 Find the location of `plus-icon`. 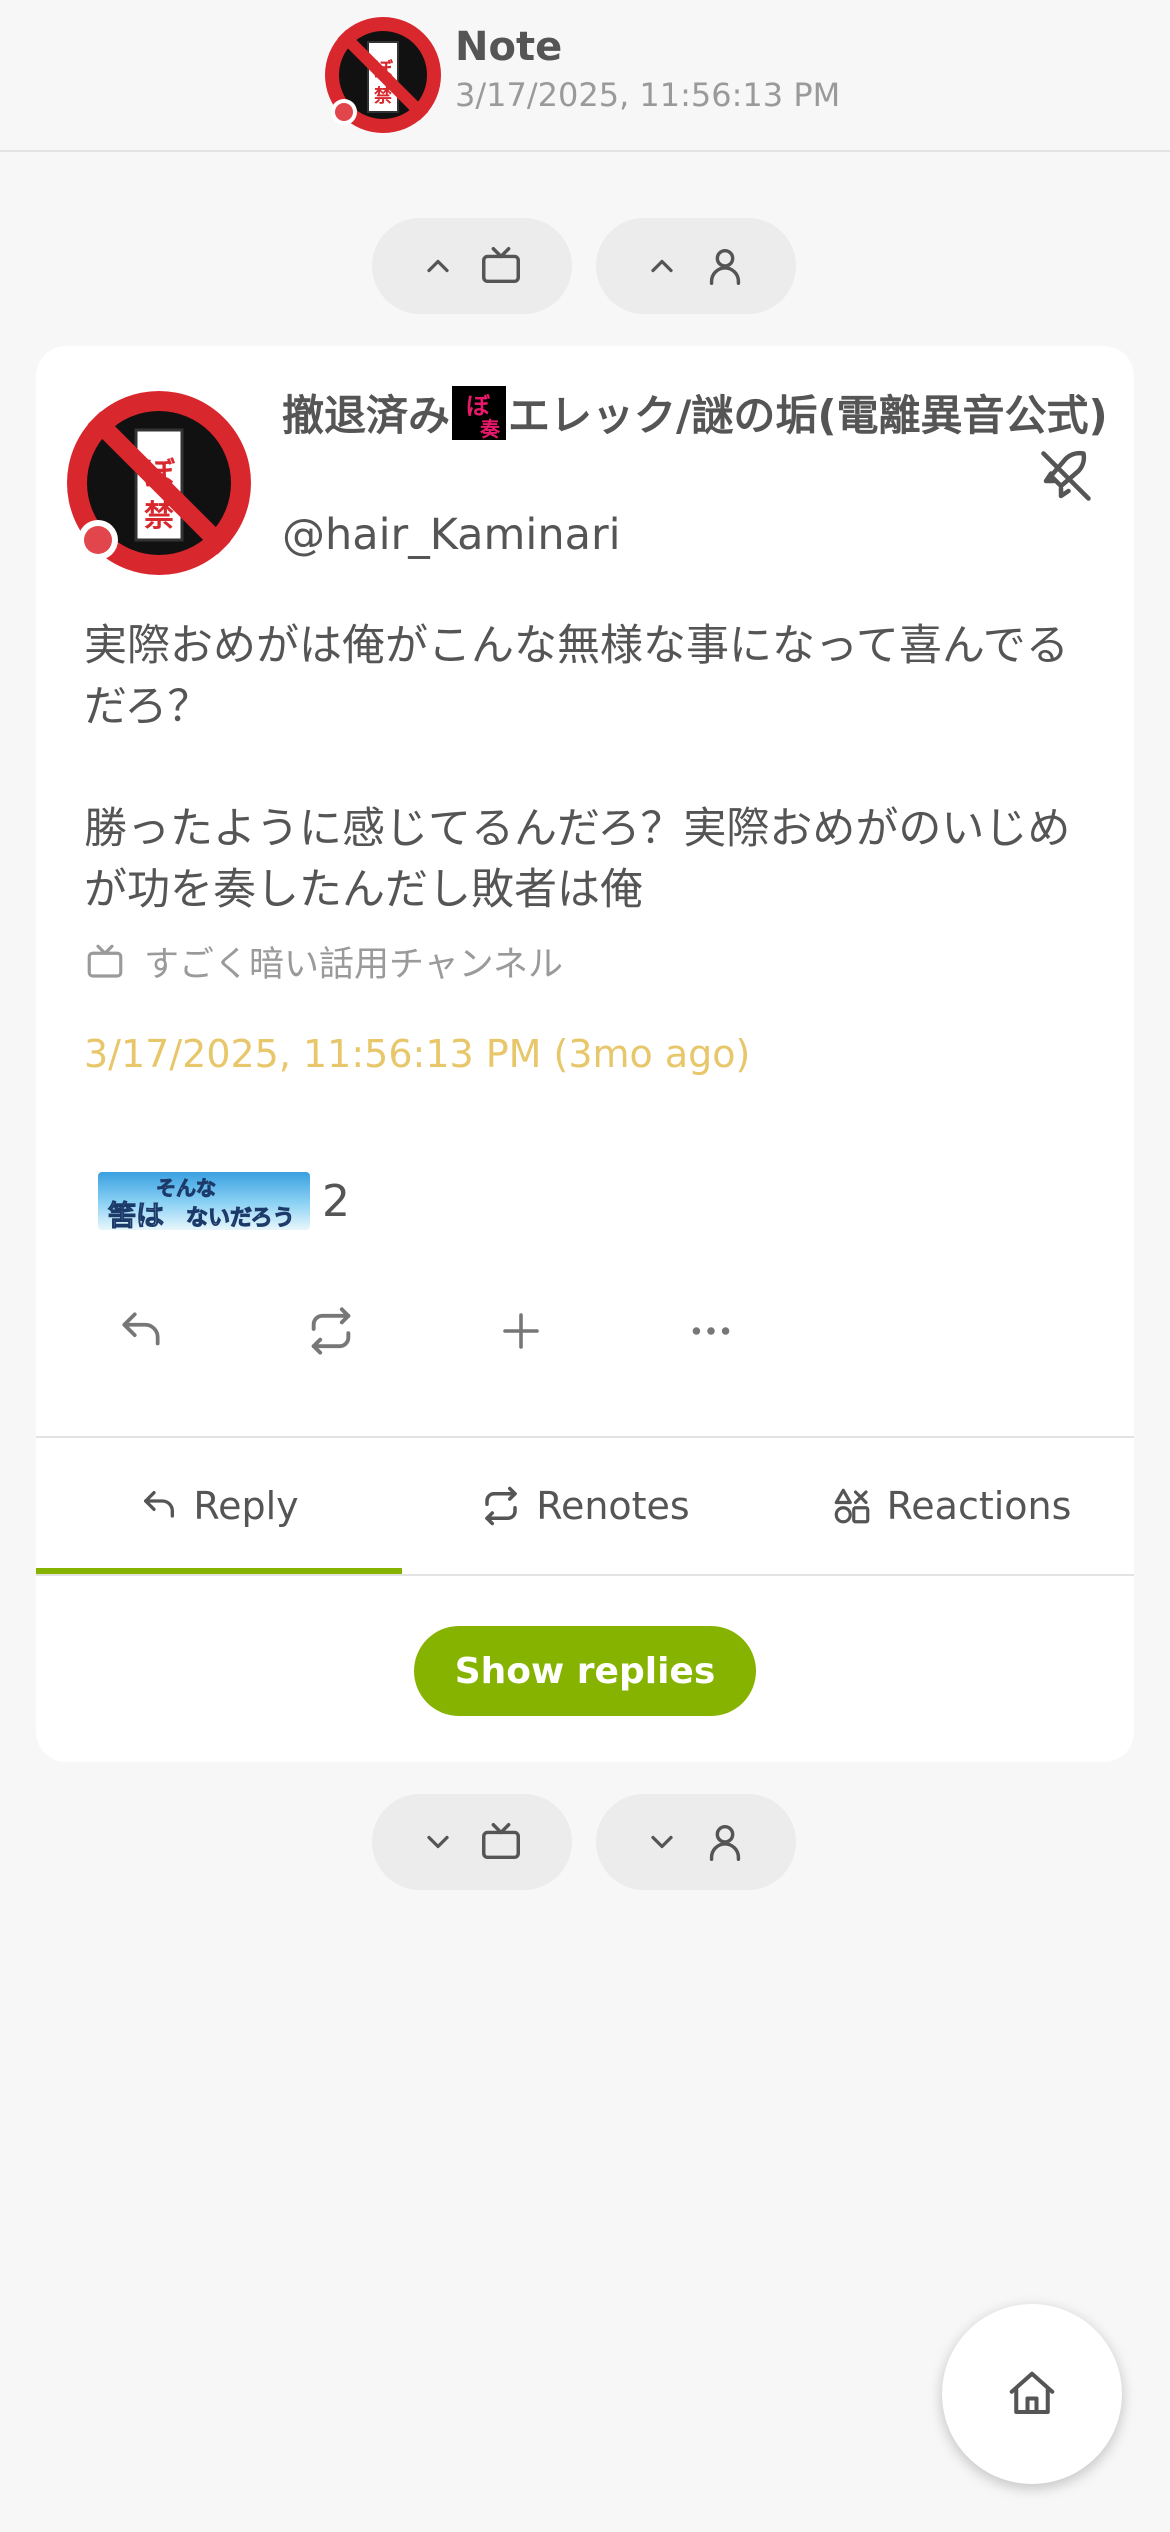

plus-icon is located at coordinates (521, 1331).